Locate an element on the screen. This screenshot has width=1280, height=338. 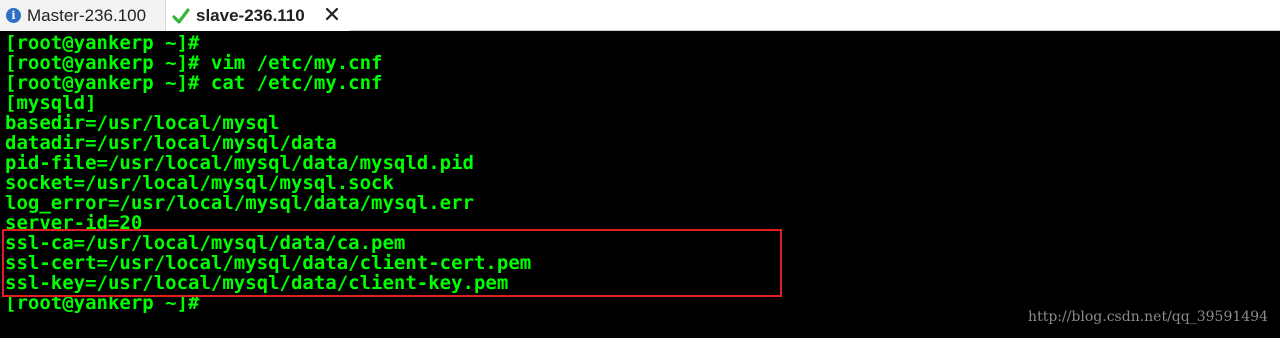
close-icon is located at coordinates (332, 14).